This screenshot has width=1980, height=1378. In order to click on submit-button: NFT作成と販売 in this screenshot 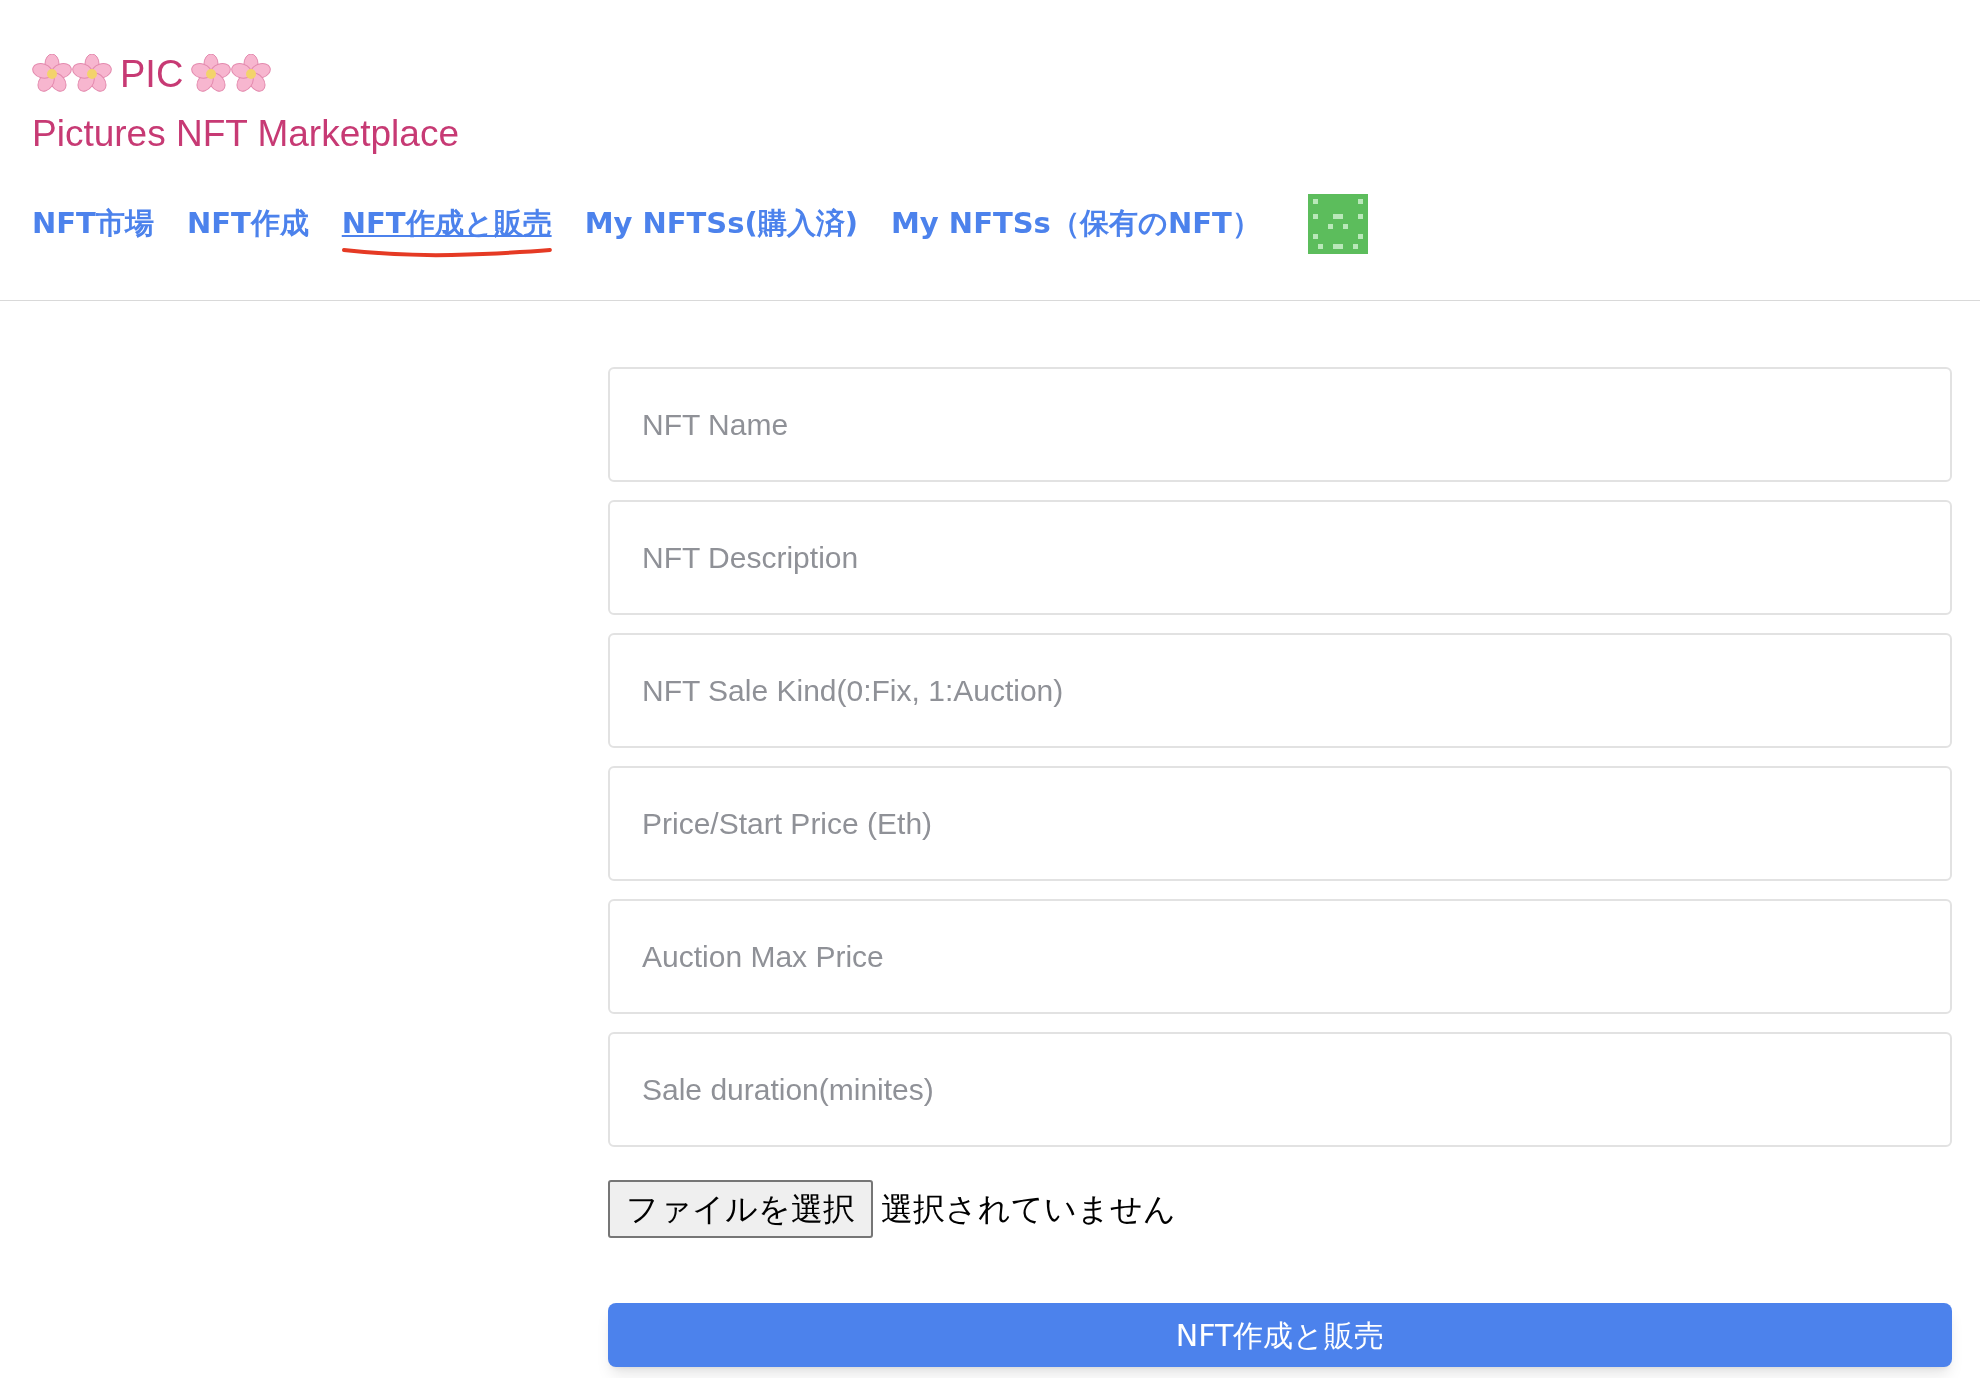, I will do `click(1280, 1335)`.